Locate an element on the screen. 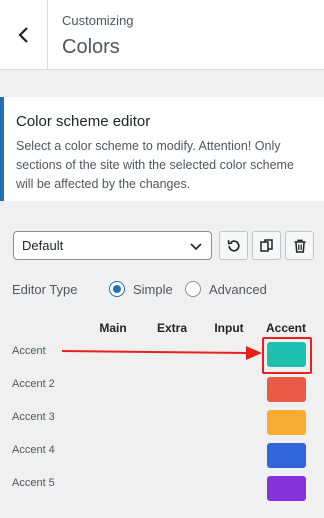 The image size is (324, 518). chevron-down-icon is located at coordinates (196, 247).